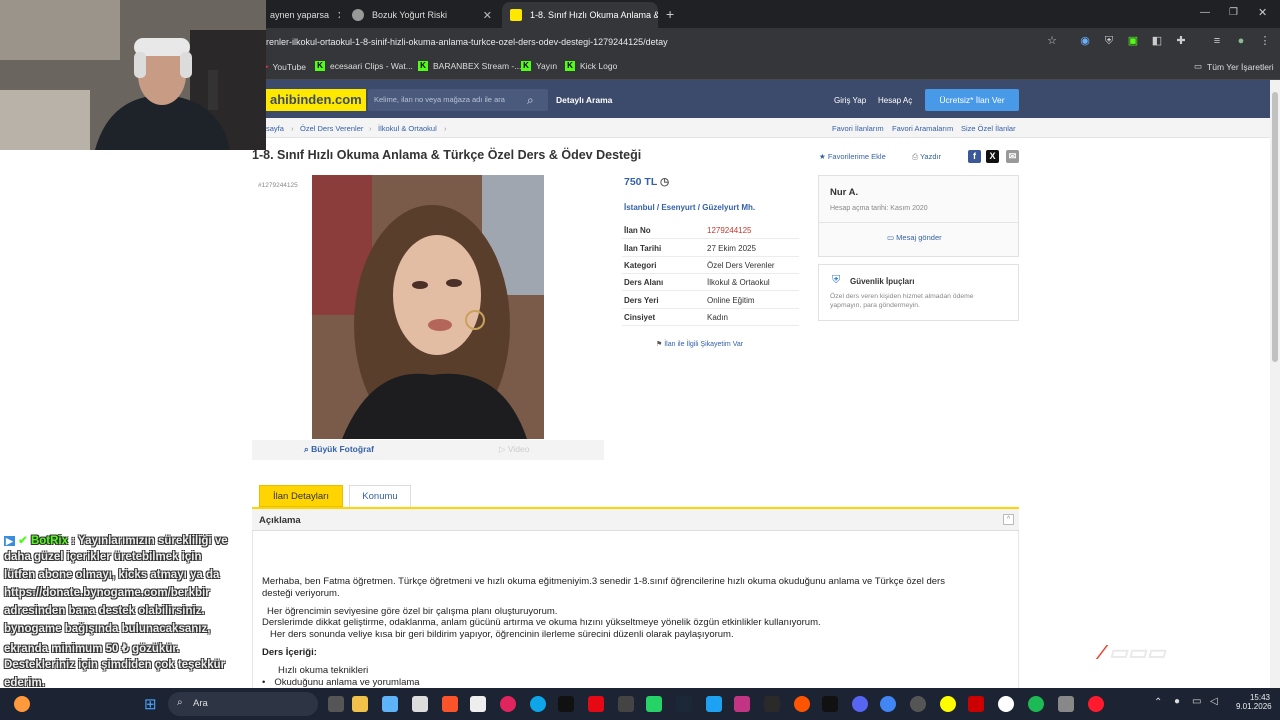 Image resolution: width=1280 pixels, height=720 pixels. Describe the element at coordinates (422, 15) in the screenshot. I see `browser-tab: Bozuk Yoğurt Riski ✕` at that location.